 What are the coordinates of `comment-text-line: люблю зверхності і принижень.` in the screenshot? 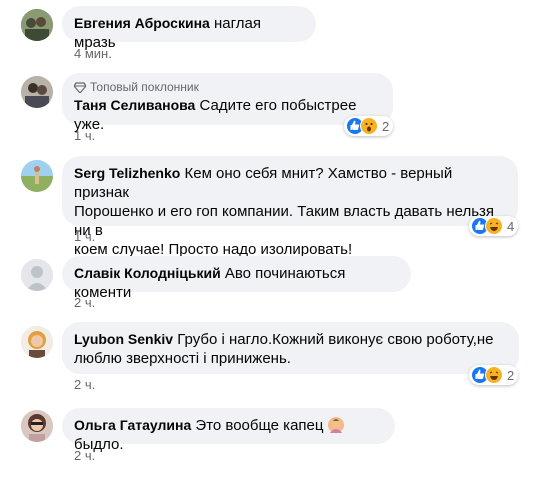 It's located at (182, 358).